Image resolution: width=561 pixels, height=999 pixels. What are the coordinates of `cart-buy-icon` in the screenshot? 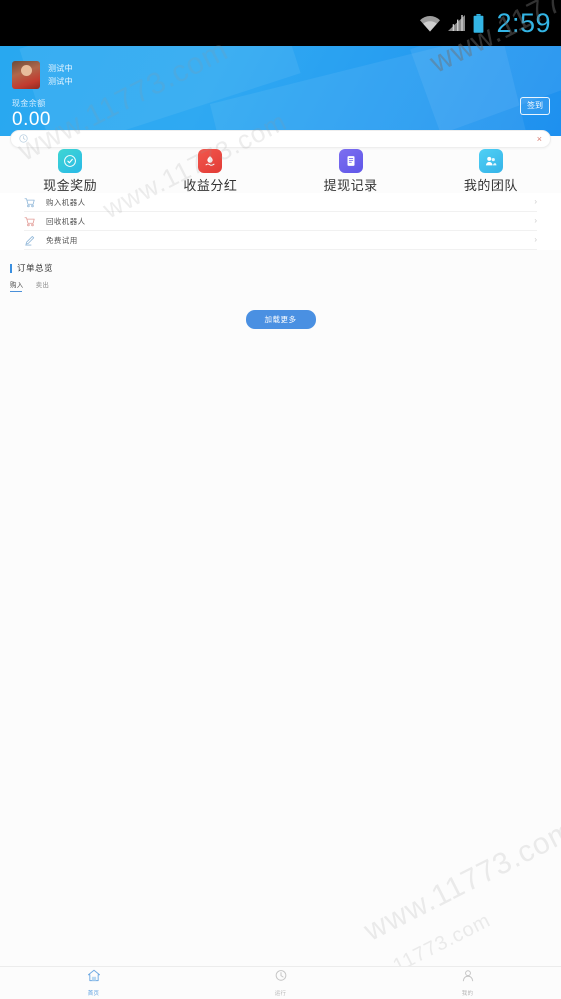 It's located at (29, 202).